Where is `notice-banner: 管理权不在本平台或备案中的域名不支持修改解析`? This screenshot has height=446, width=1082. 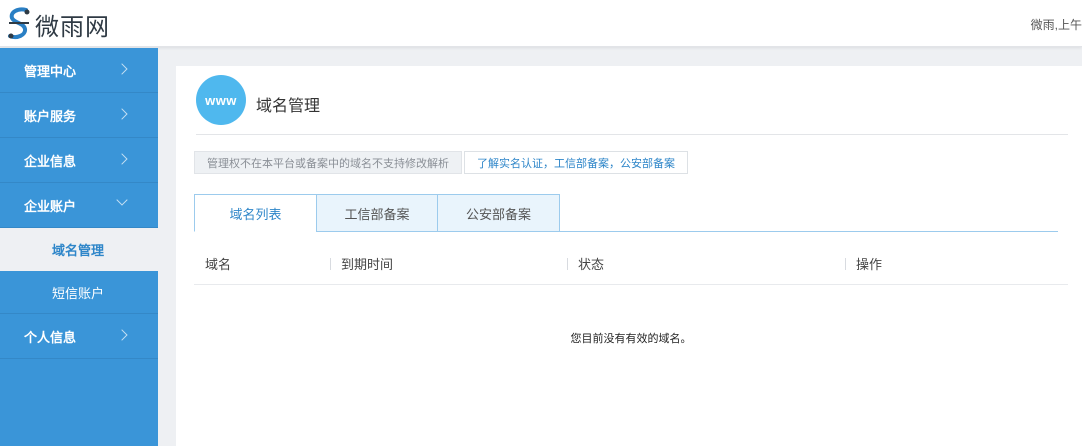 notice-banner: 管理权不在本平台或备案中的域名不支持修改解析 is located at coordinates (328, 162).